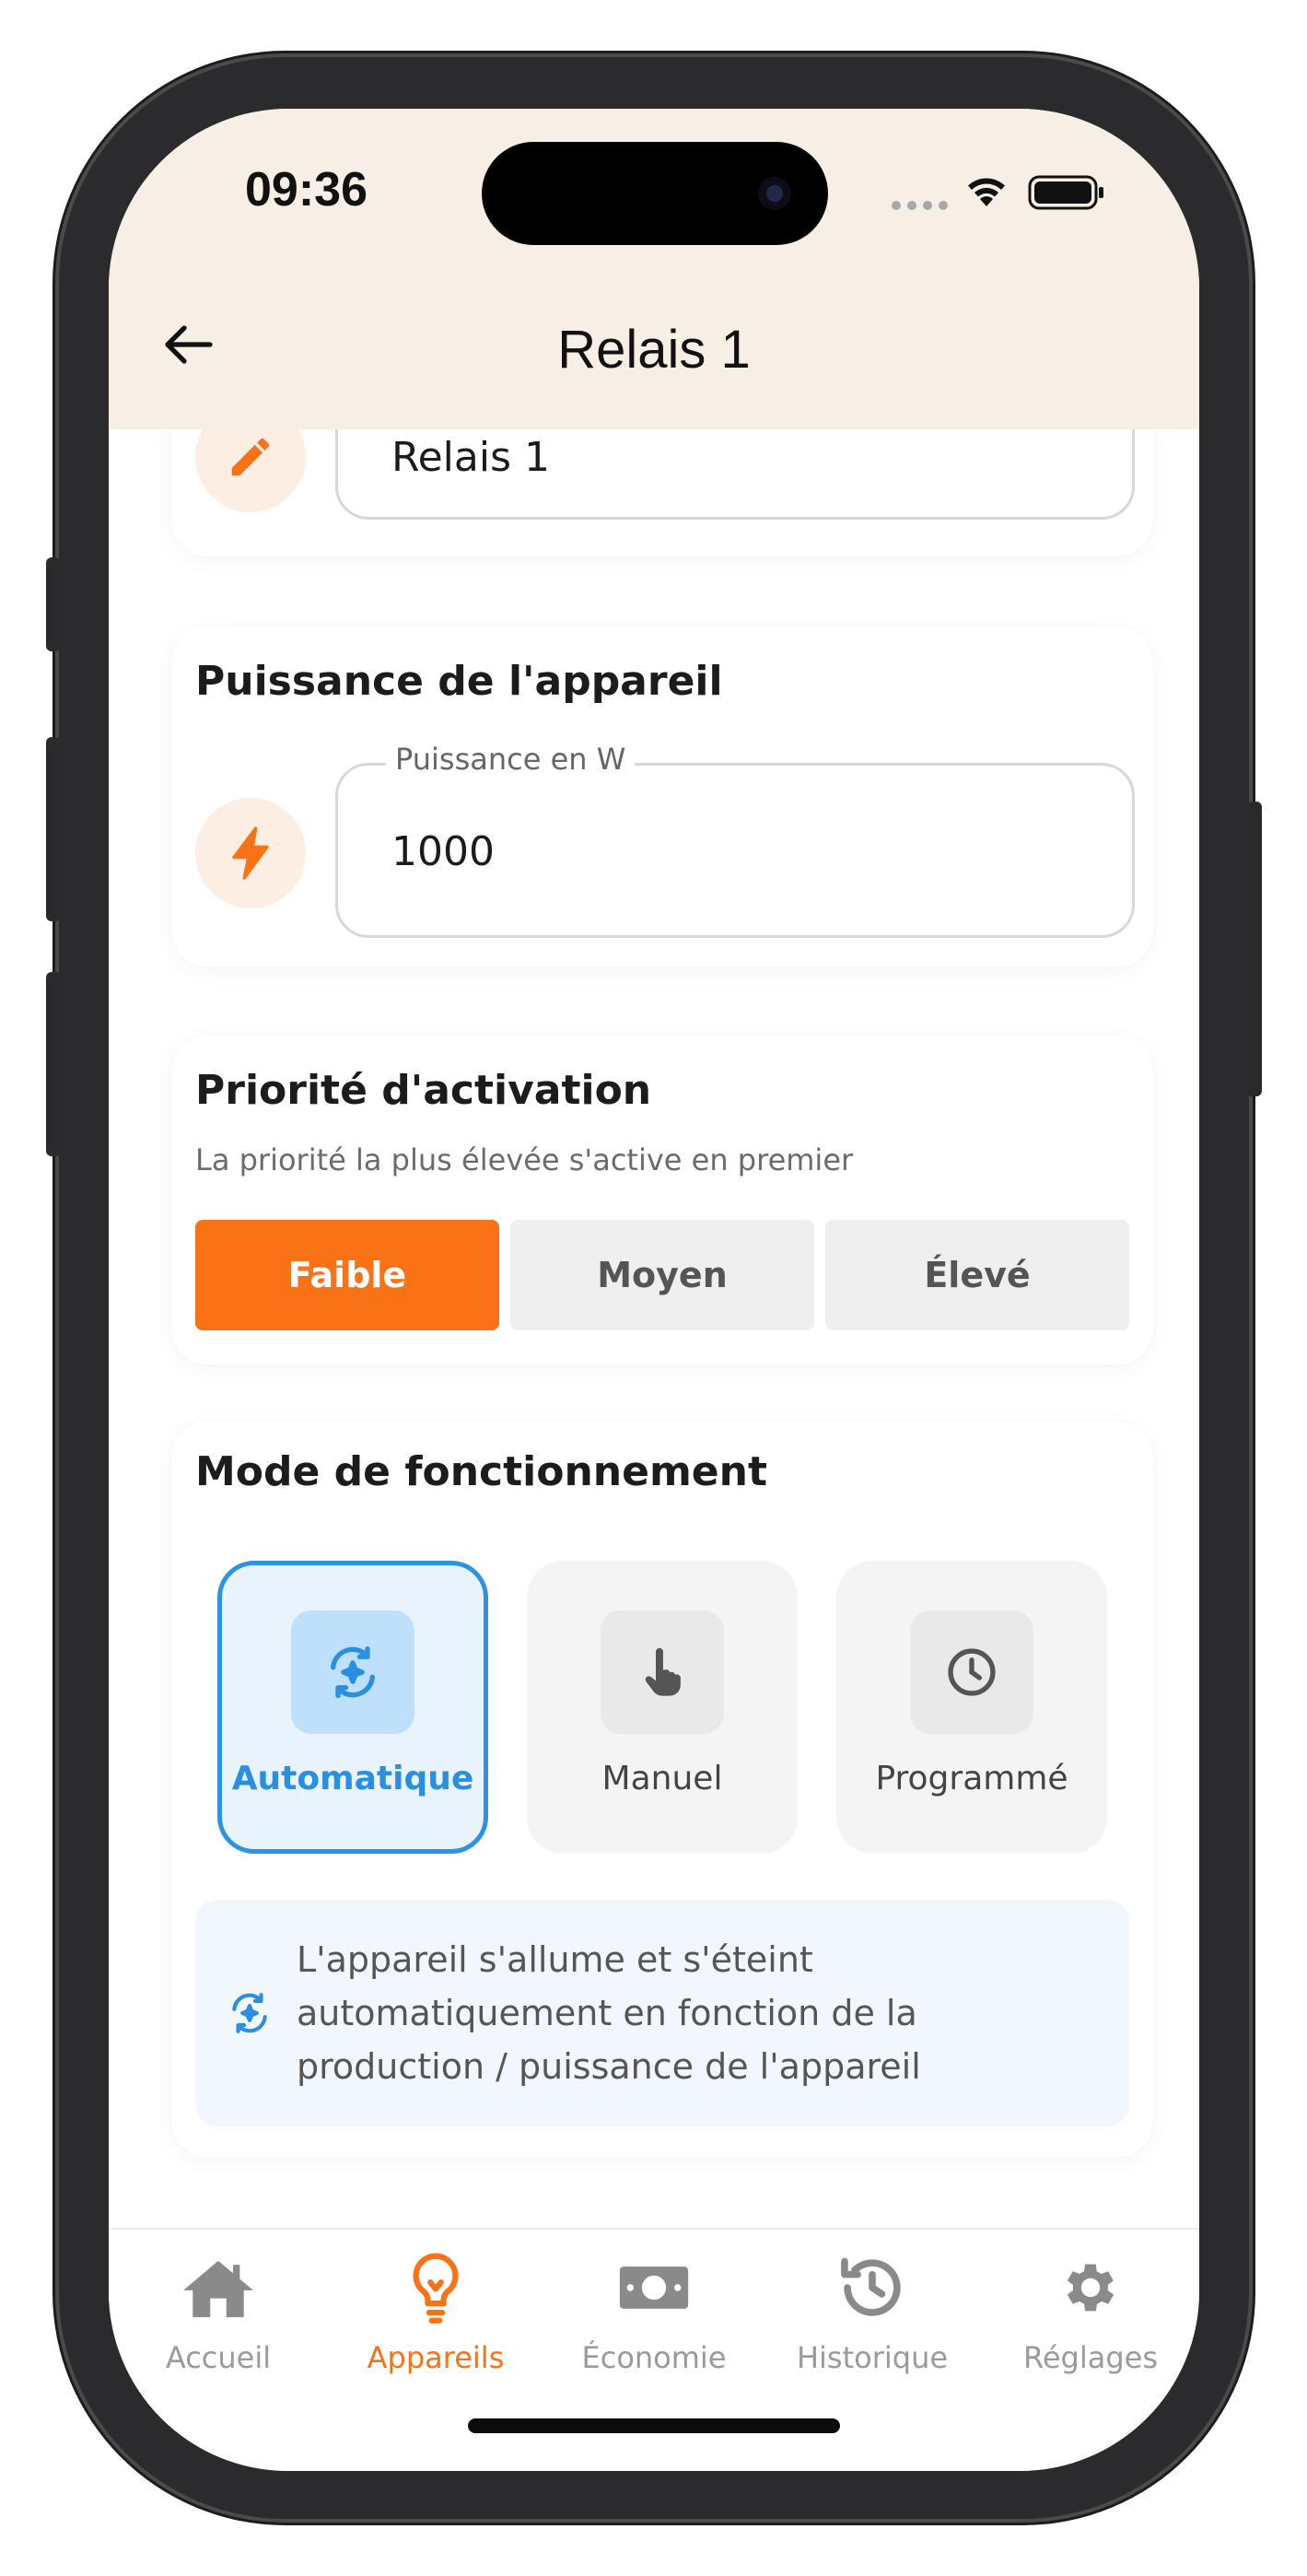 Image resolution: width=1307 pixels, height=2576 pixels. What do you see at coordinates (774, 193) in the screenshot?
I see `front-camera` at bounding box center [774, 193].